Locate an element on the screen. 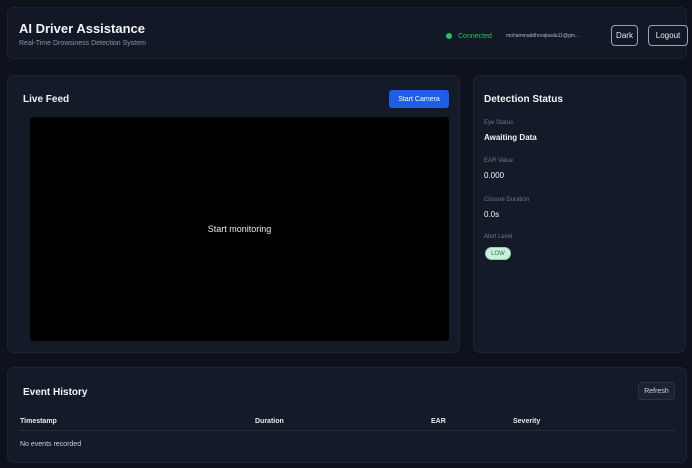  column-header-timestamp: Timestamp is located at coordinates (38, 421).